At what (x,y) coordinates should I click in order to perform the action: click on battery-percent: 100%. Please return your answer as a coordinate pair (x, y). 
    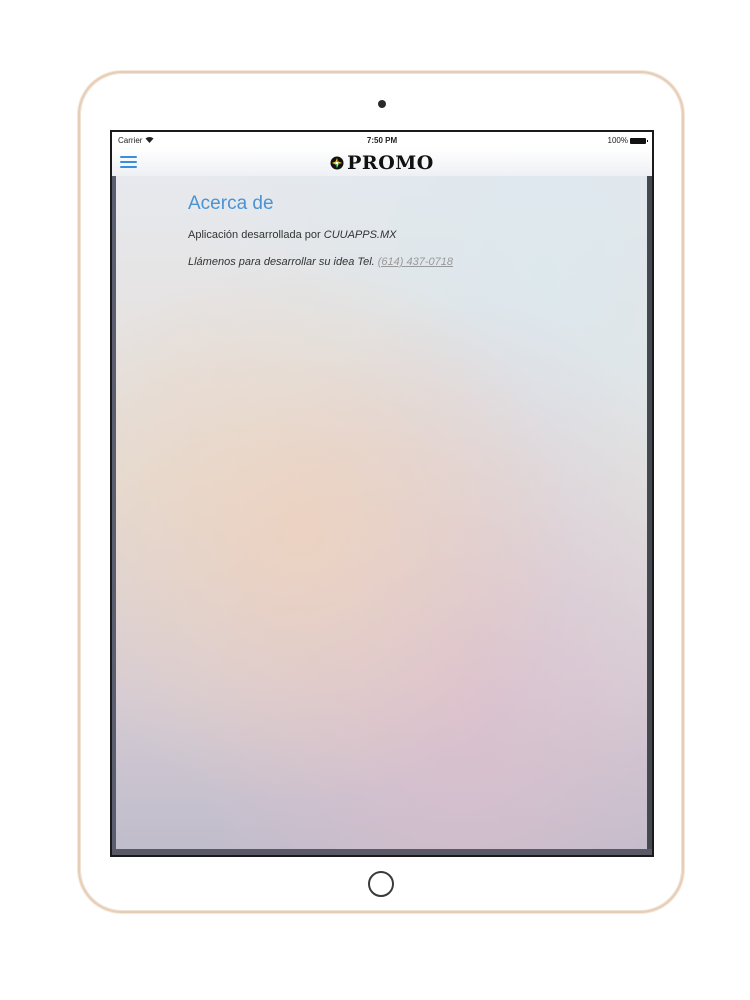
    Looking at the image, I should click on (617, 140).